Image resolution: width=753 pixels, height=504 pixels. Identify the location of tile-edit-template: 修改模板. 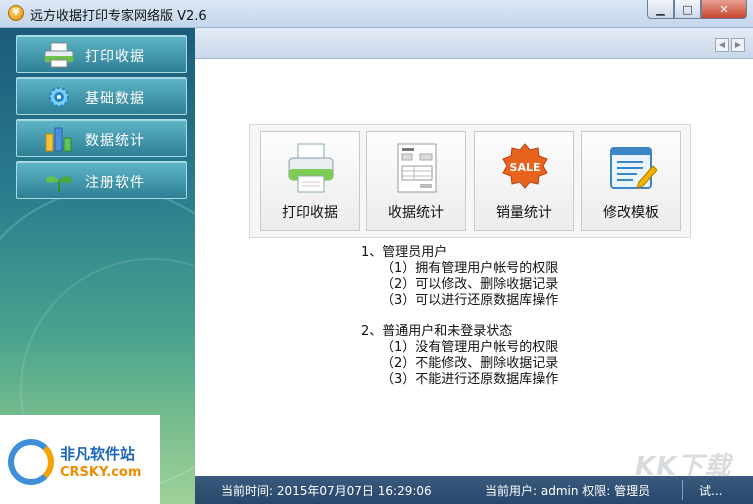
(631, 181).